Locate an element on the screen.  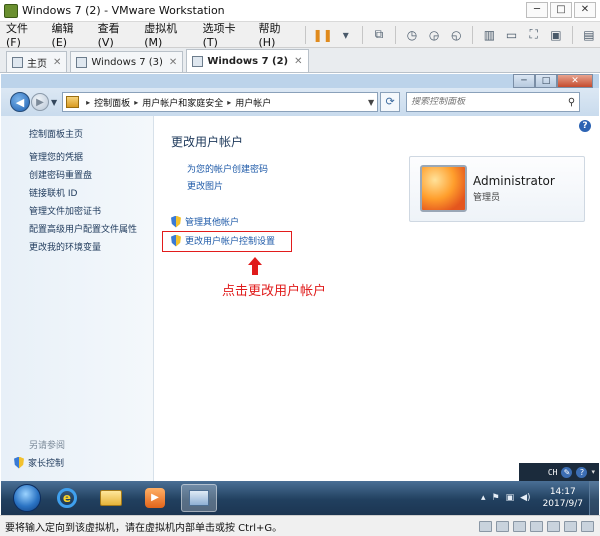
maximize-button: □ is located at coordinates (561, 10).